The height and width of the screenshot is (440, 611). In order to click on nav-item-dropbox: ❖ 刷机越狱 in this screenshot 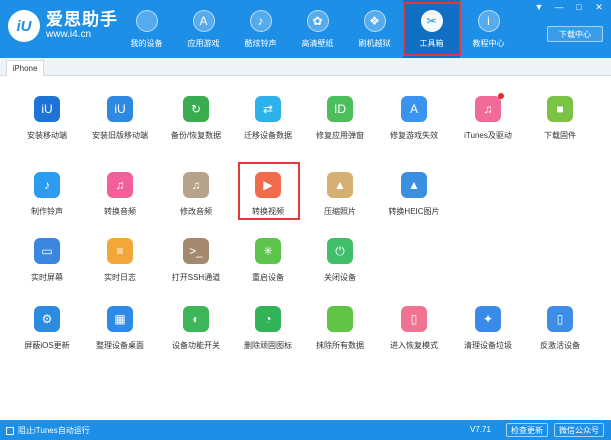, I will do `click(374, 29)`.